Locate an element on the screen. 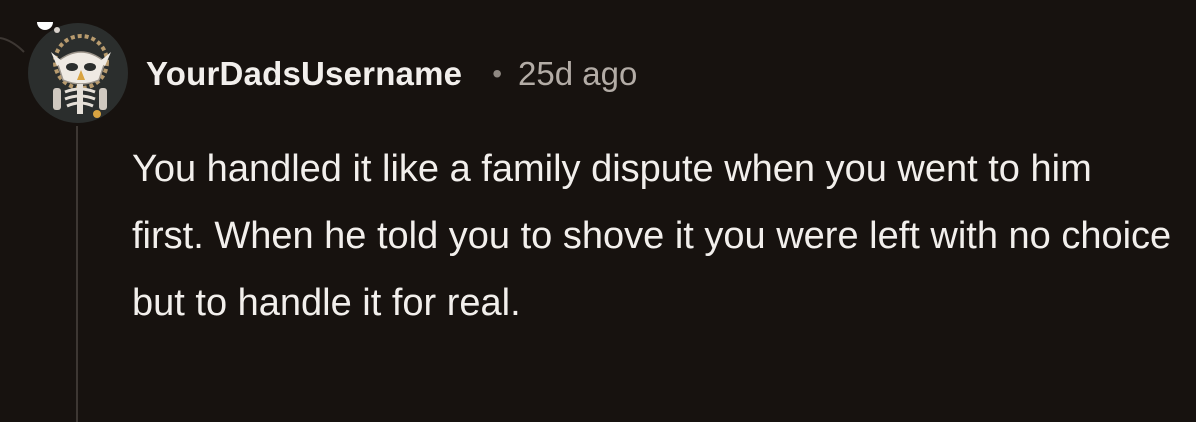 Image resolution: width=1196 pixels, height=422 pixels. username-link: YourDadsUsername is located at coordinates (304, 74).